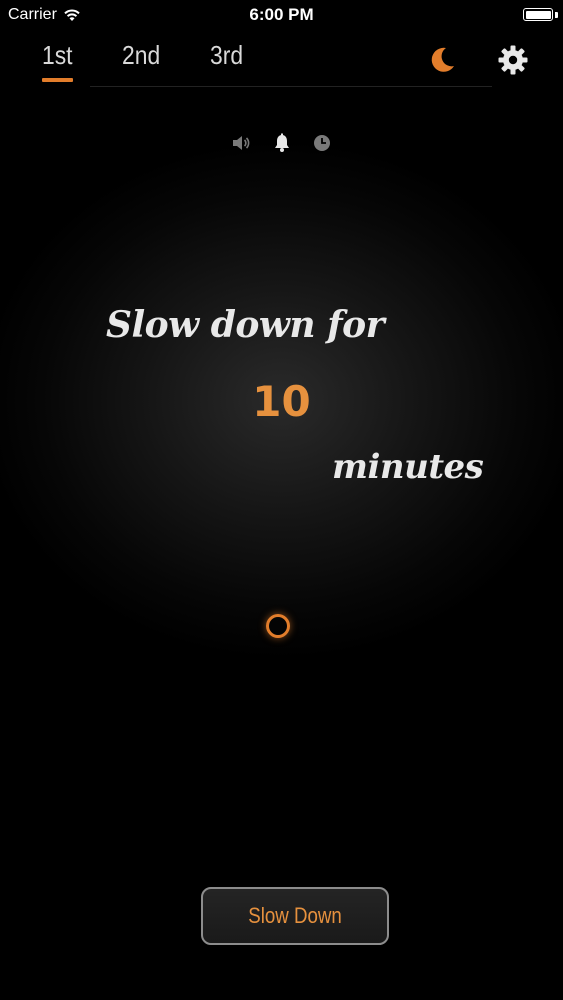  Describe the element at coordinates (291, 86) in the screenshot. I see `nav-divider` at that location.